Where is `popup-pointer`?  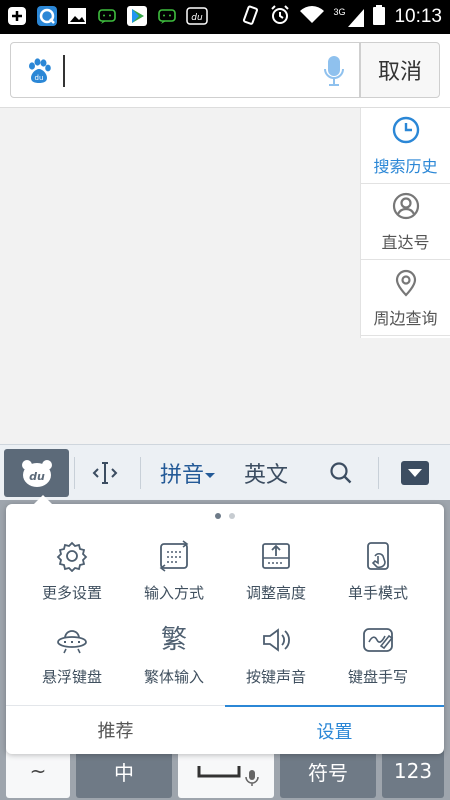 popup-pointer is located at coordinates (43, 499).